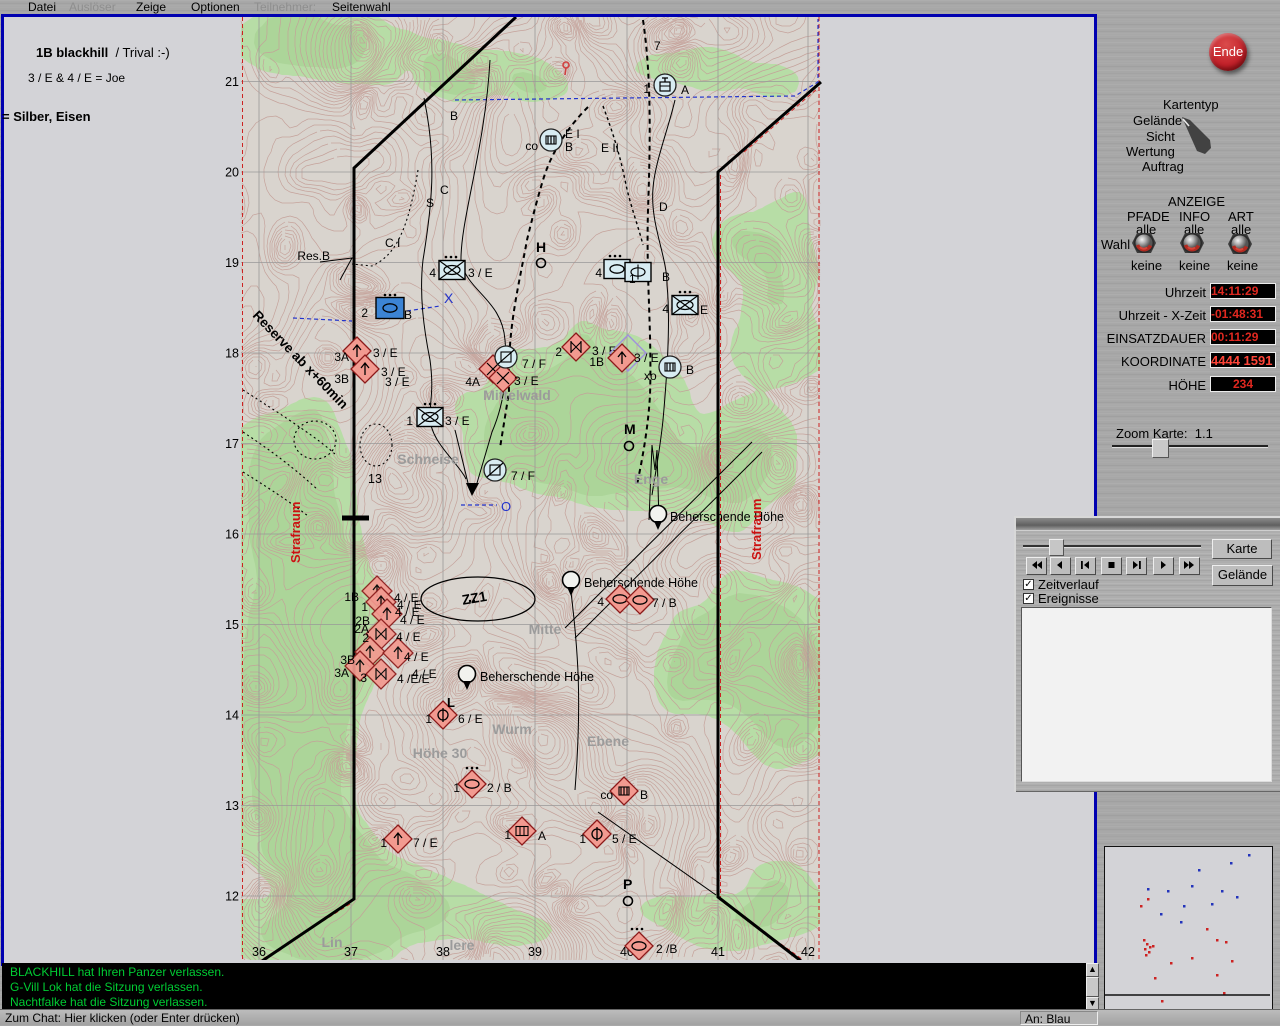 The image size is (1280, 1026). What do you see at coordinates (428, 459) in the screenshot?
I see `svg-text: Schneise` at bounding box center [428, 459].